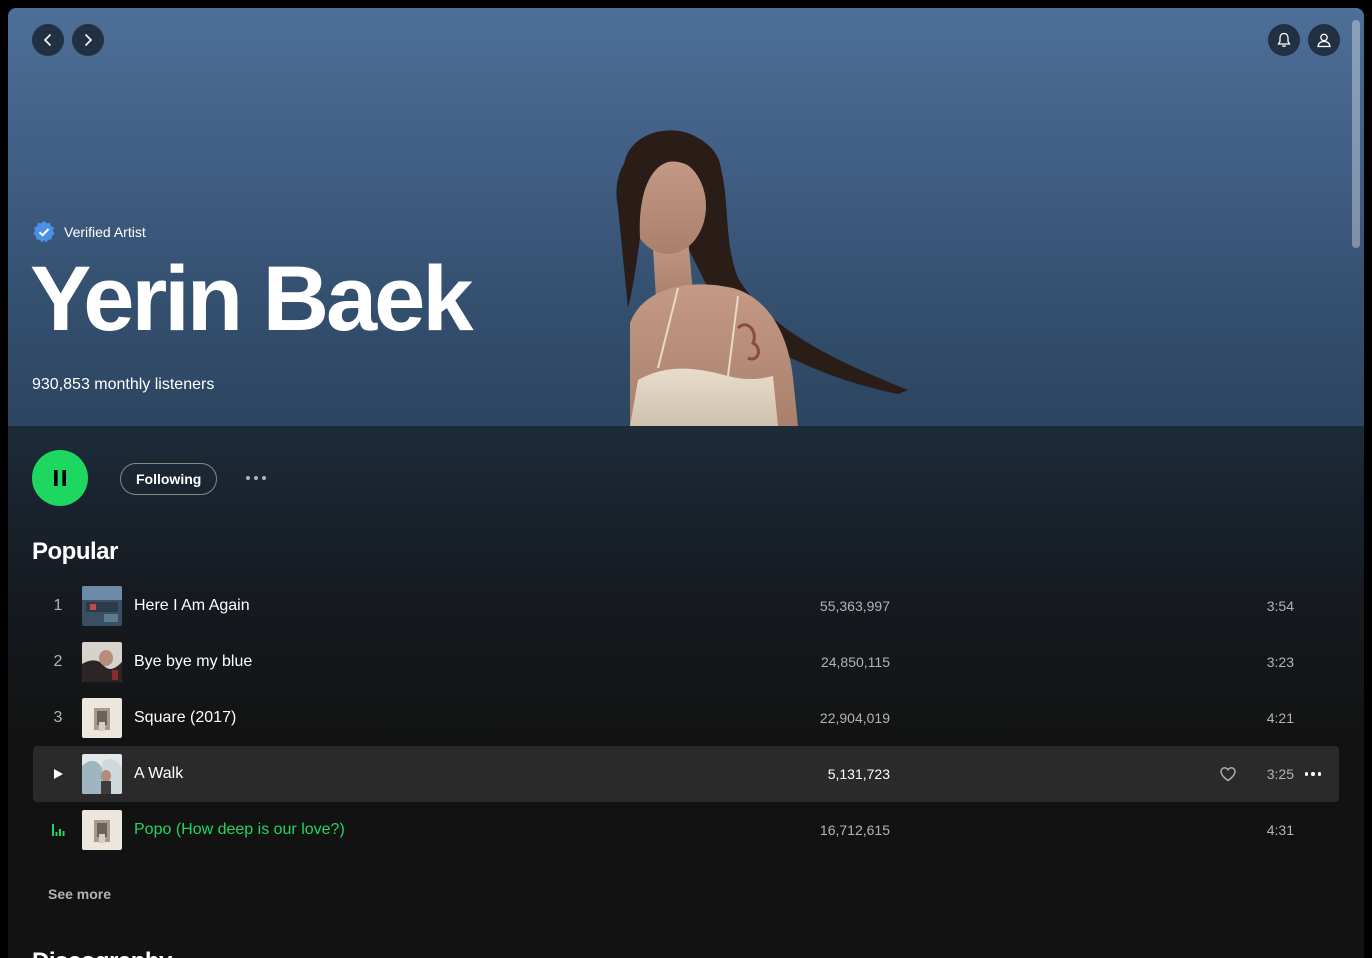  What do you see at coordinates (1280, 718) in the screenshot?
I see `track-duration: 4:21` at bounding box center [1280, 718].